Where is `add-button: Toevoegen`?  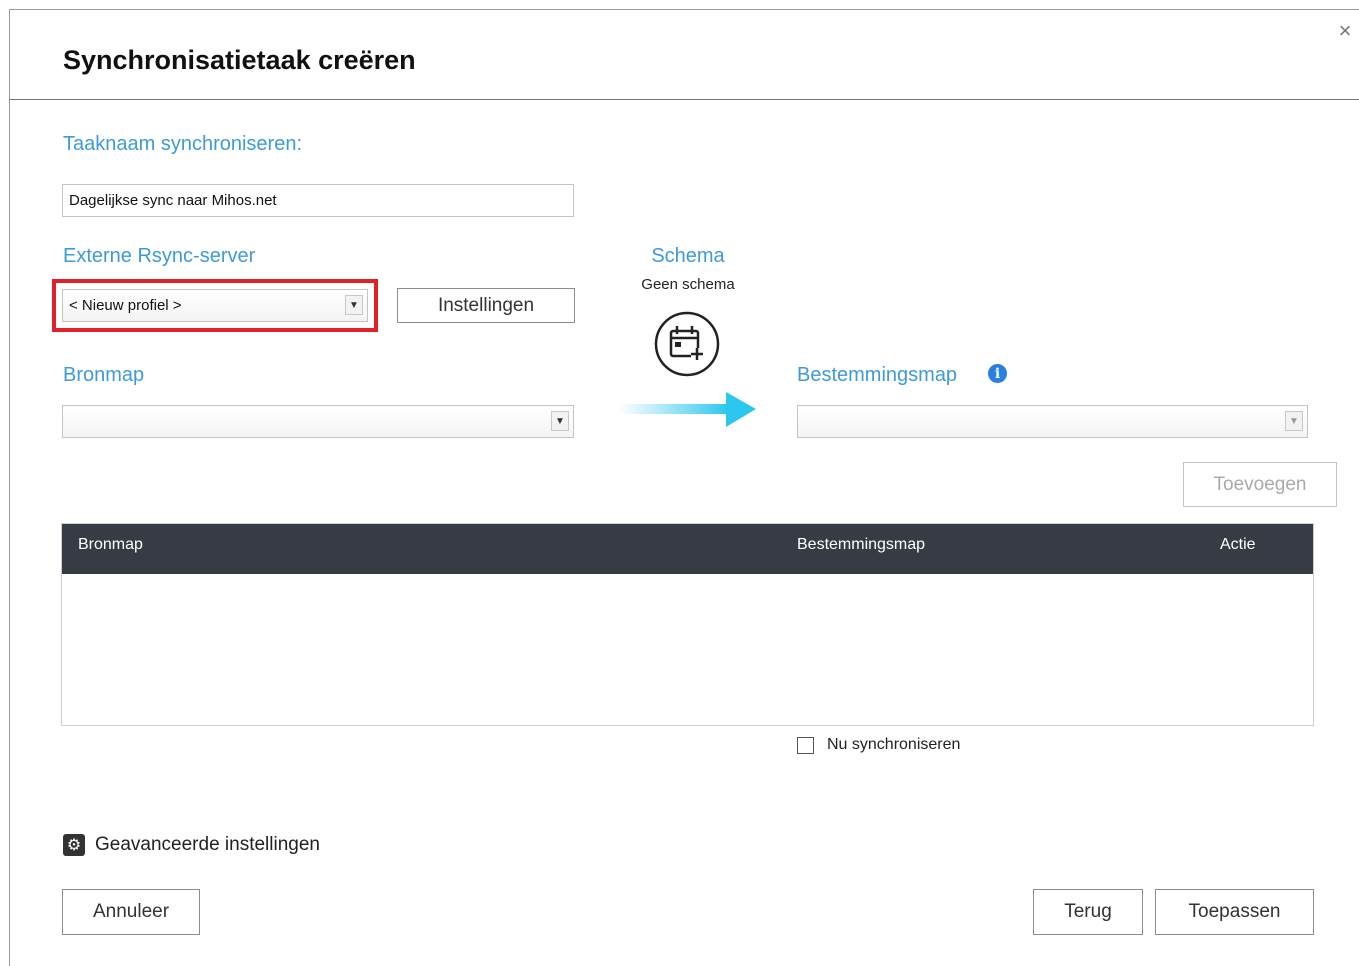
add-button: Toevoegen is located at coordinates (1260, 484).